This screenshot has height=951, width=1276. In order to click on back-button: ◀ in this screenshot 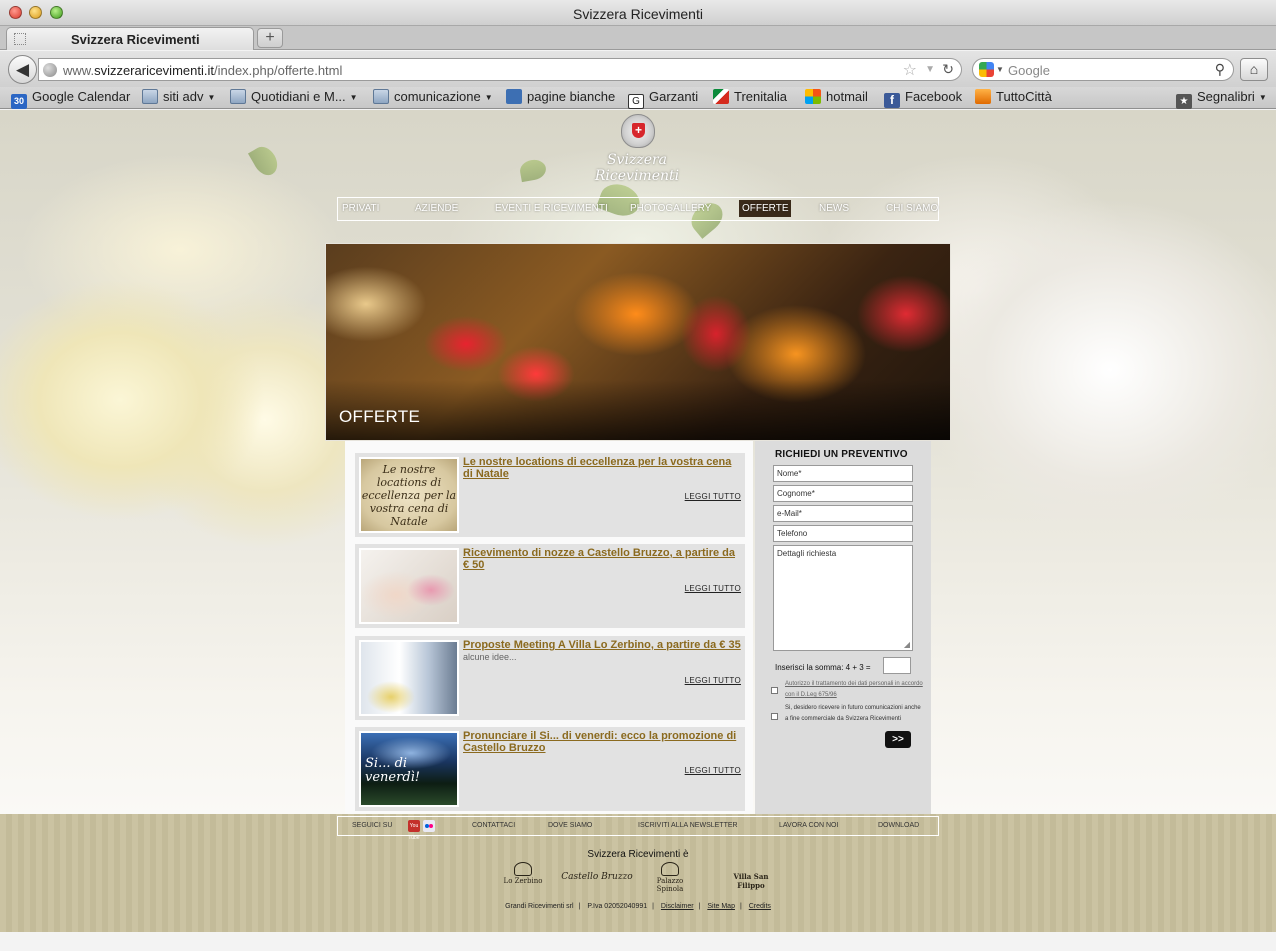, I will do `click(22, 69)`.